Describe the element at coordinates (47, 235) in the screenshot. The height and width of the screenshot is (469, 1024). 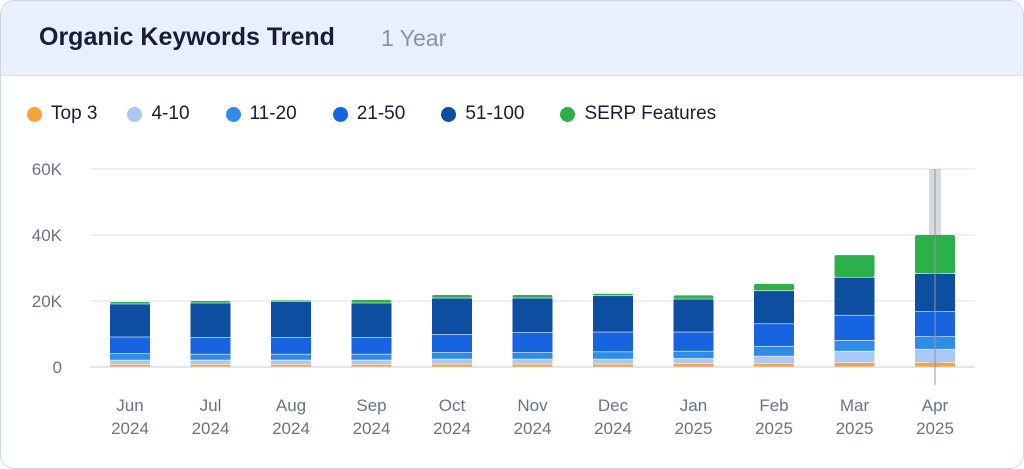
I see `y-tick-label: 40K` at that location.